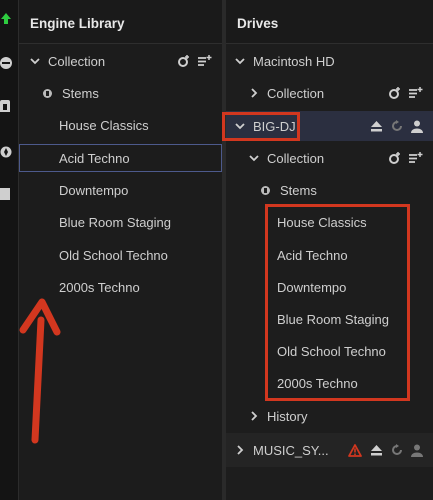 The height and width of the screenshot is (500, 433). I want to click on library-collection-label: Collection, so click(77, 61).